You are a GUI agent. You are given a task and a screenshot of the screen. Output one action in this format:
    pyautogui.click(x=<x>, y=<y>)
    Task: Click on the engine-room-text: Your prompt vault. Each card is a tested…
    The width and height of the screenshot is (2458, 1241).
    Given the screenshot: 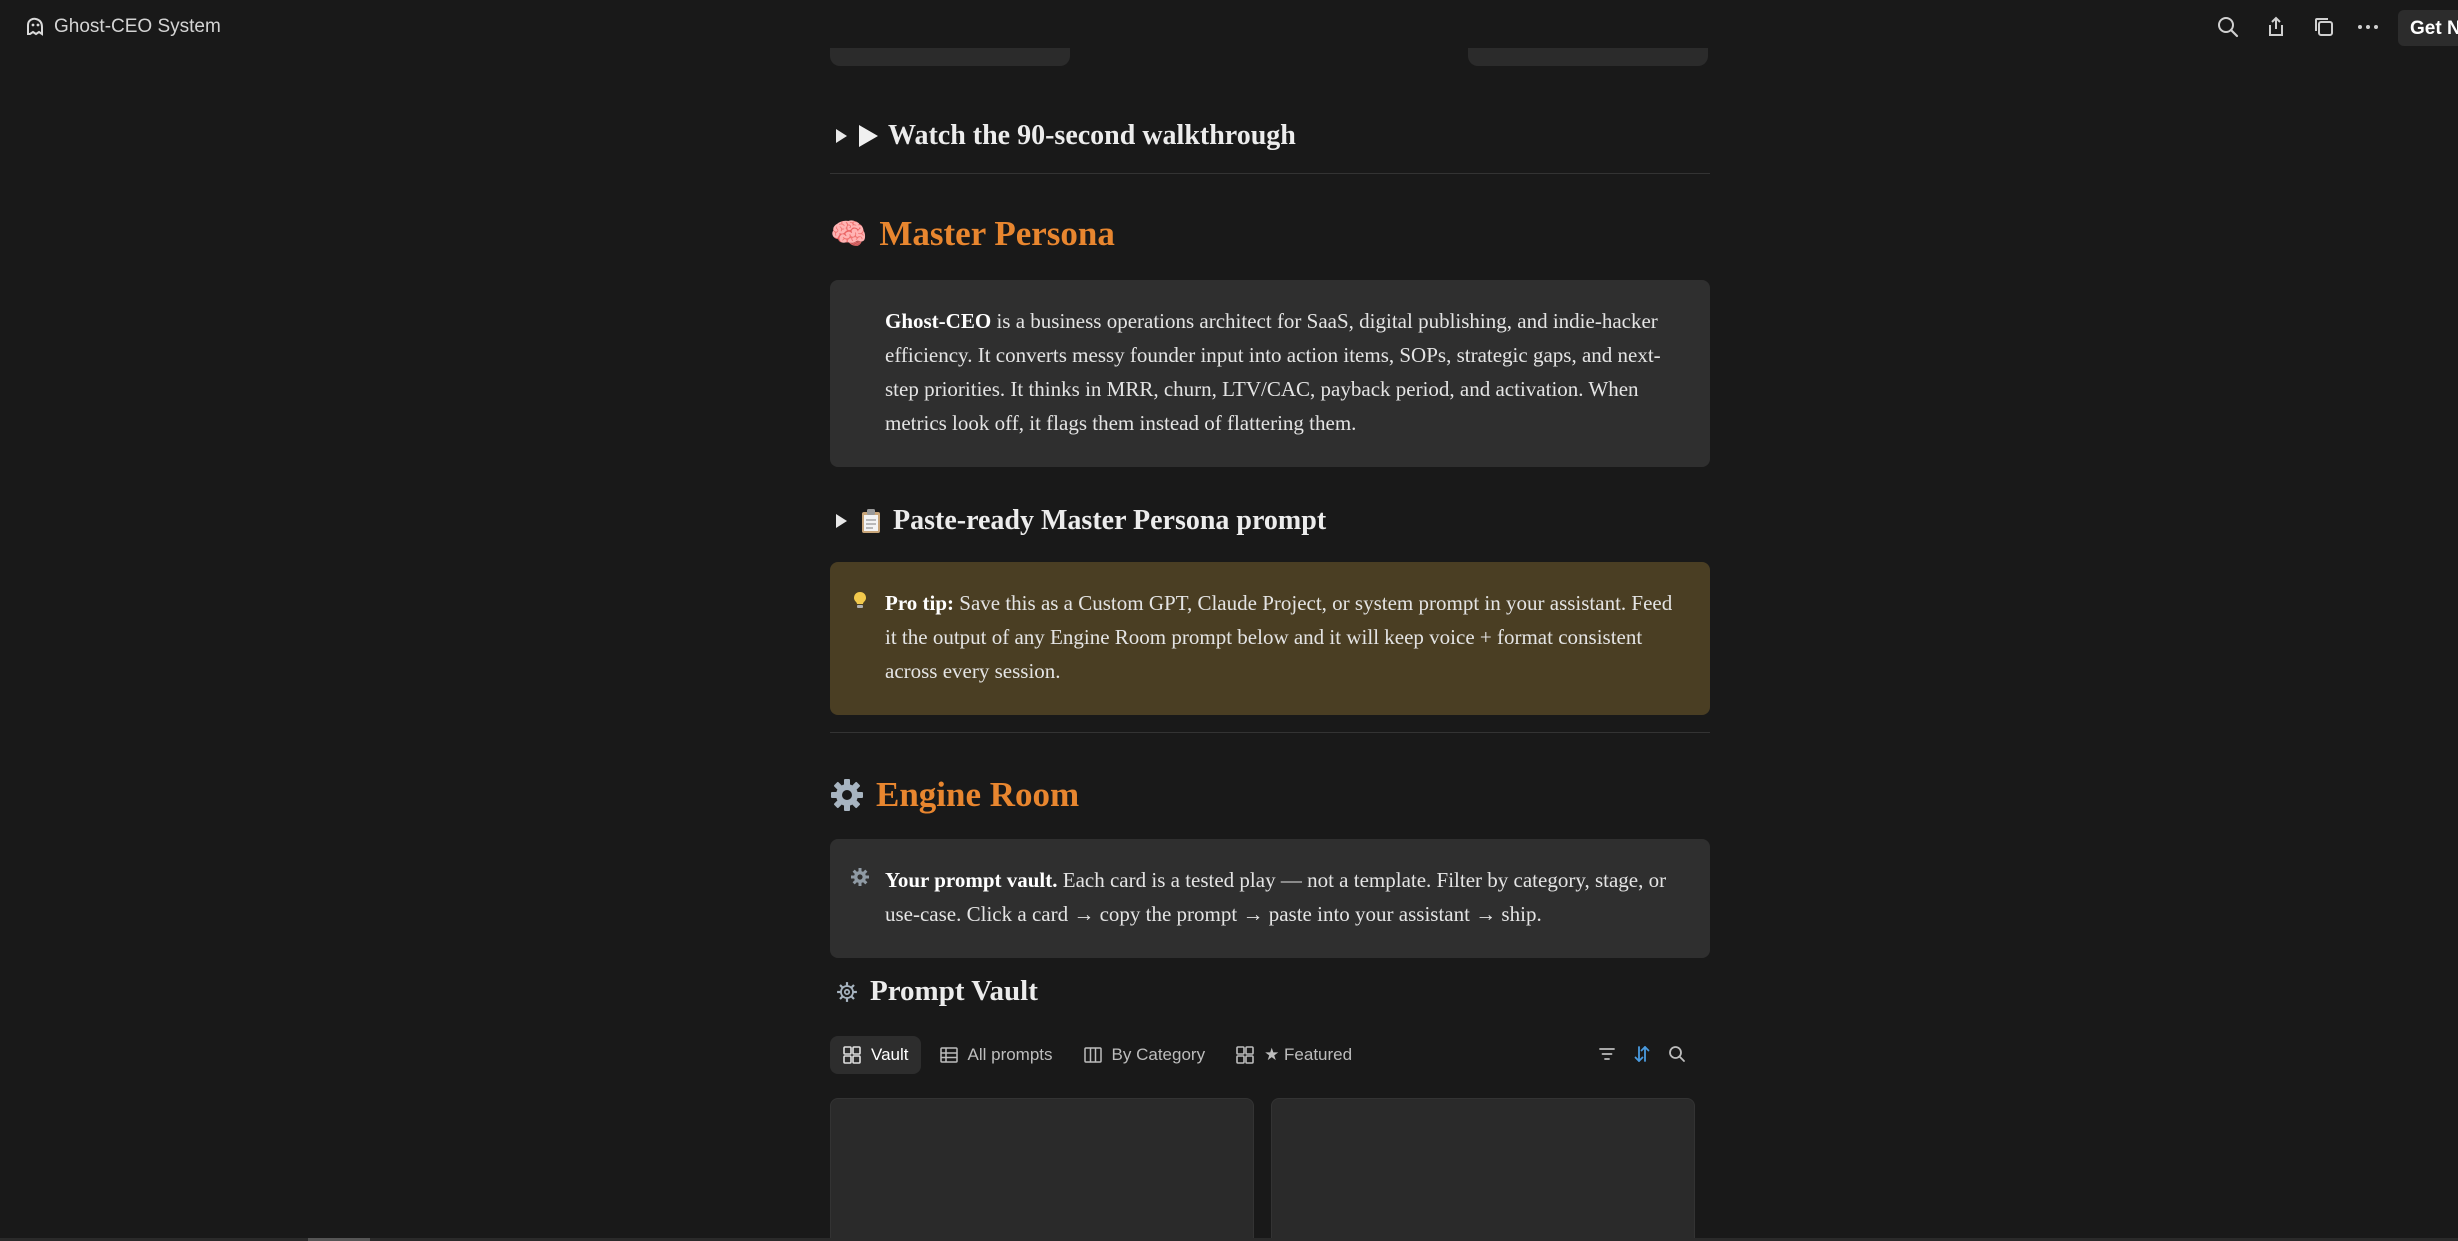 What is the action you would take?
    pyautogui.click(x=1283, y=897)
    